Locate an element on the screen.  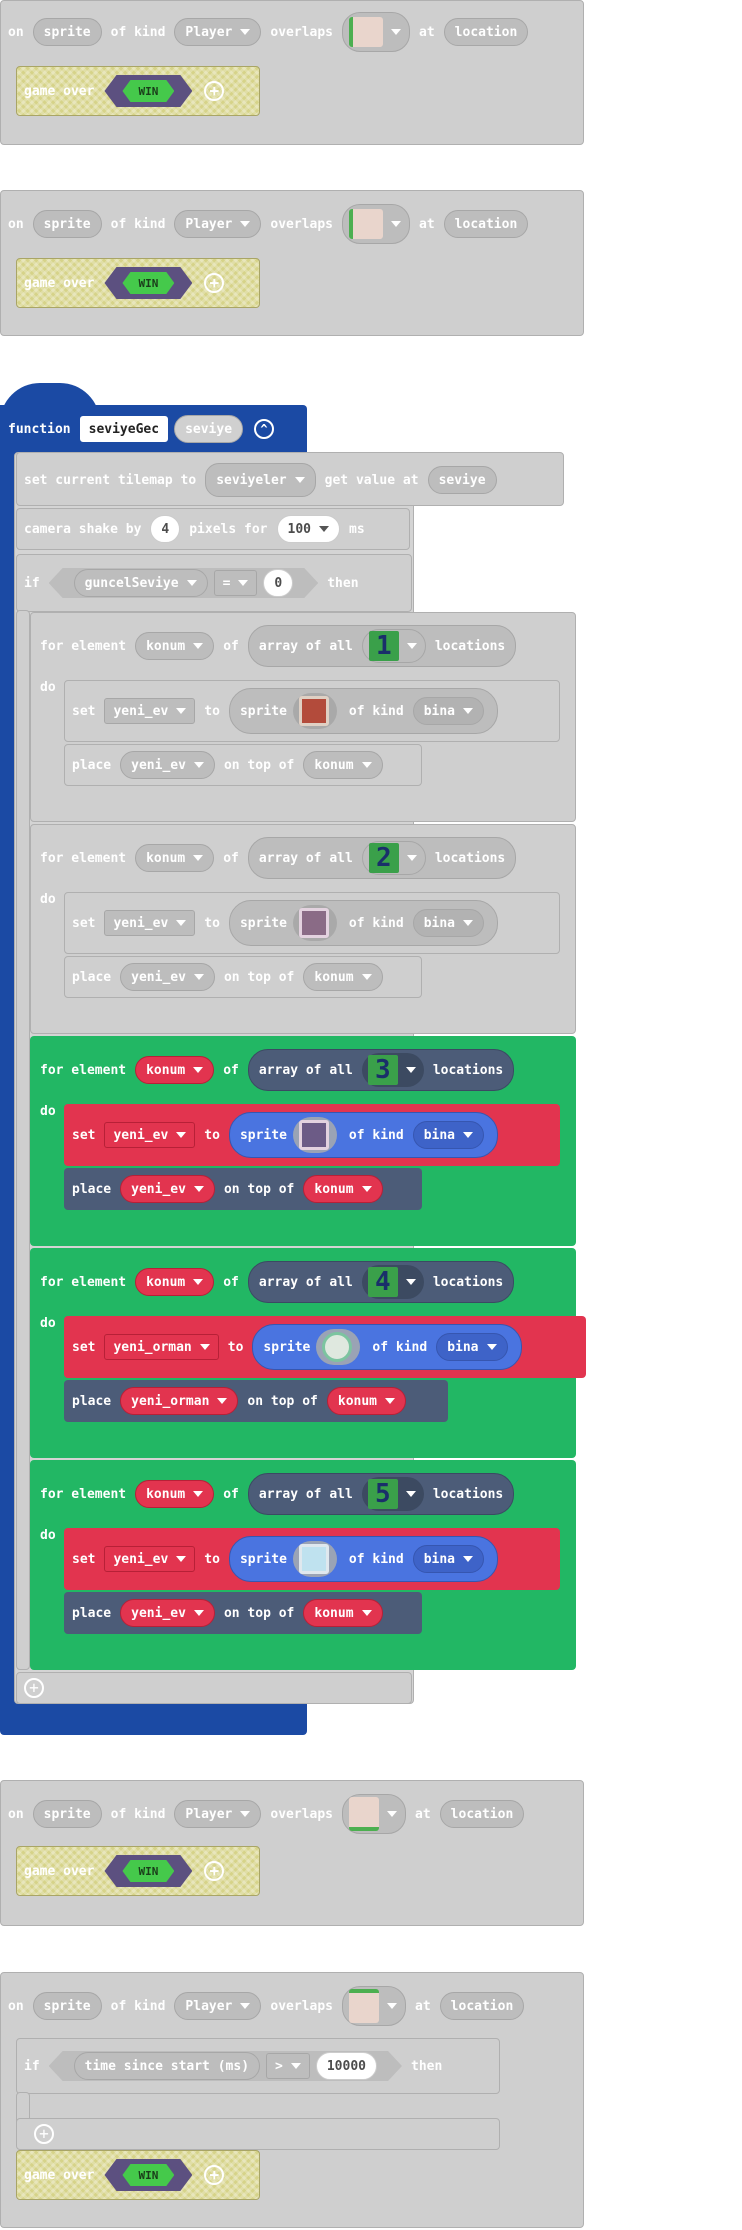
array-of-all-block: array of all 5 locations is located at coordinates (381, 1494).